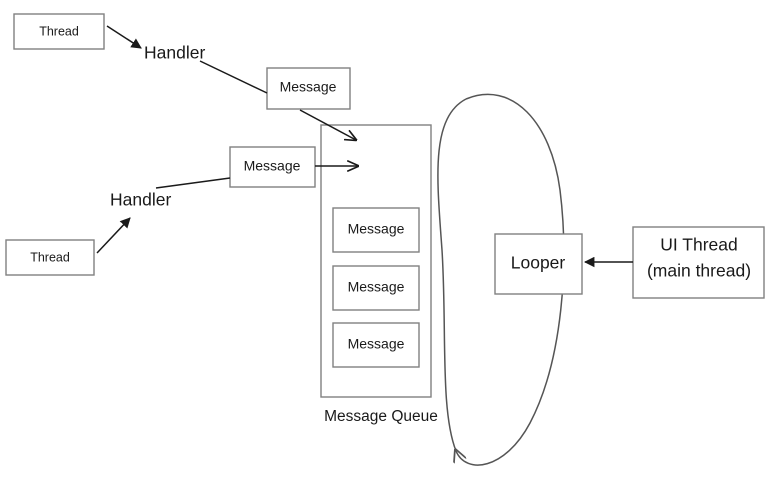 Image resolution: width=776 pixels, height=501 pixels. Describe the element at coordinates (233, 77) in the screenshot. I see `connector-handler-top-to-message-top` at that location.